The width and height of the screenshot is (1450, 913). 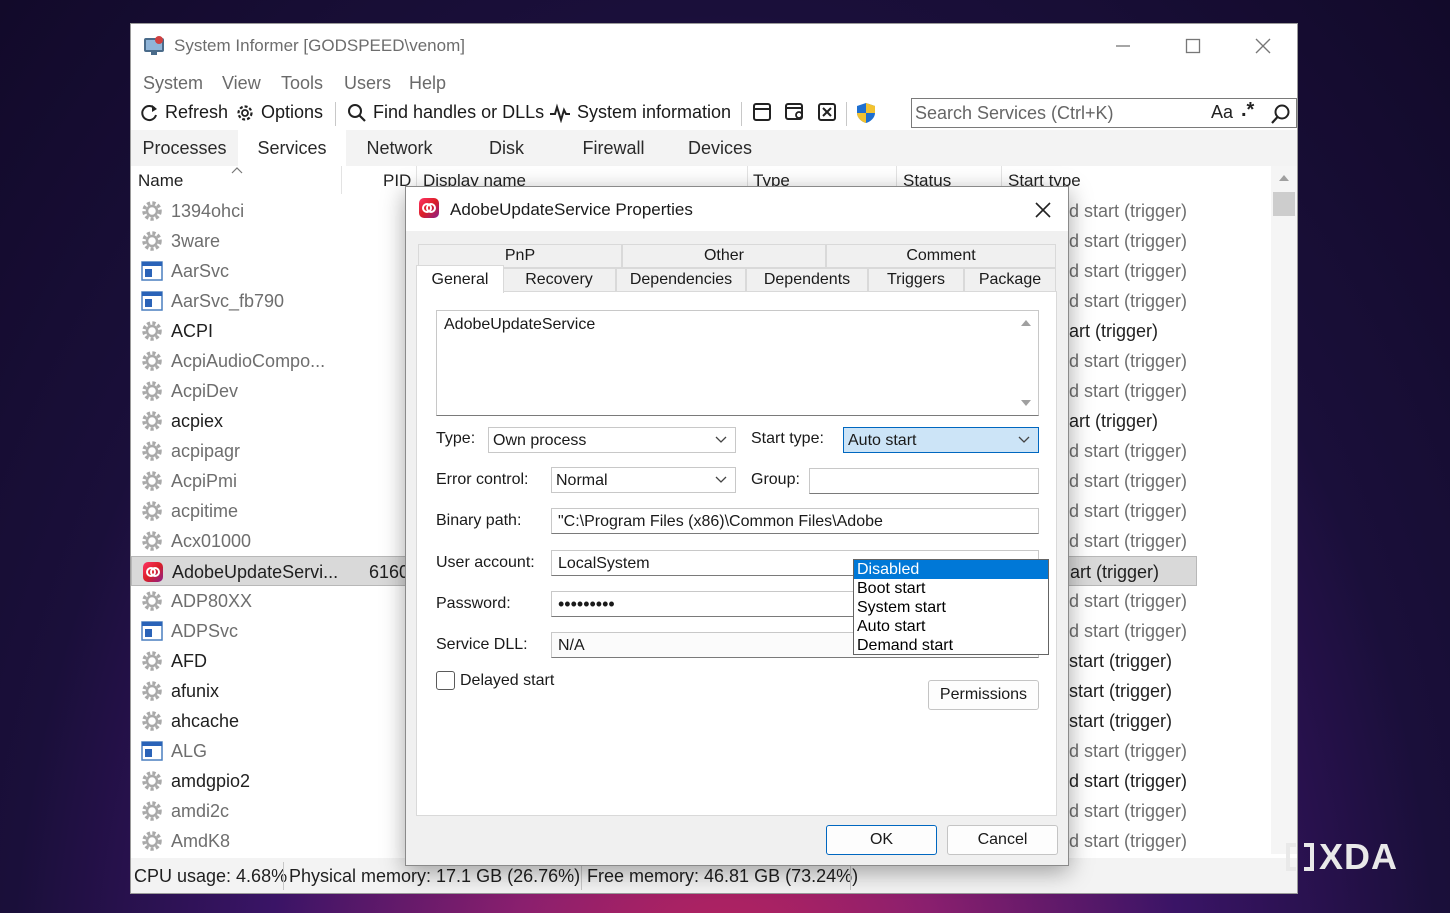 I want to click on service-name: AarSvc, so click(x=200, y=271).